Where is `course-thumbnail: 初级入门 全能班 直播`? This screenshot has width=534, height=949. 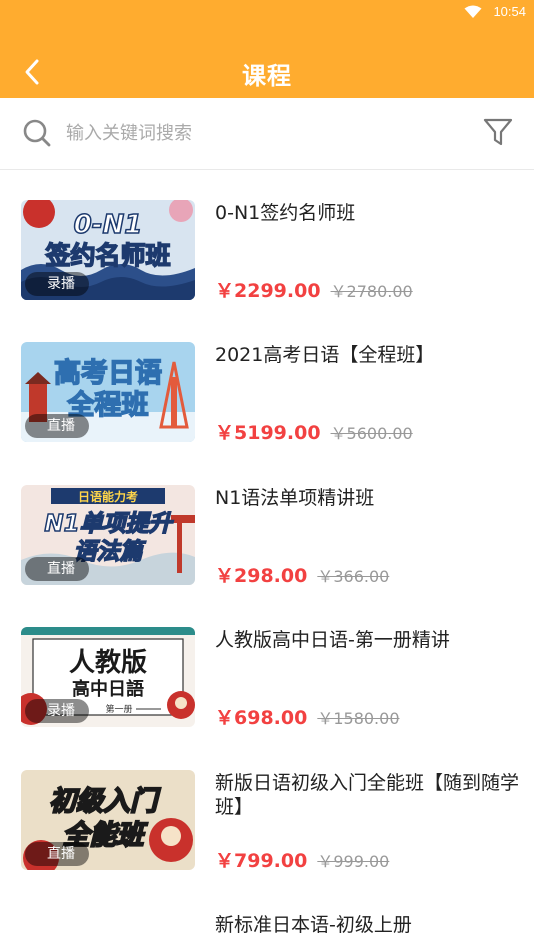
course-thumbnail: 初级入门 全能班 直播 is located at coordinates (108, 820).